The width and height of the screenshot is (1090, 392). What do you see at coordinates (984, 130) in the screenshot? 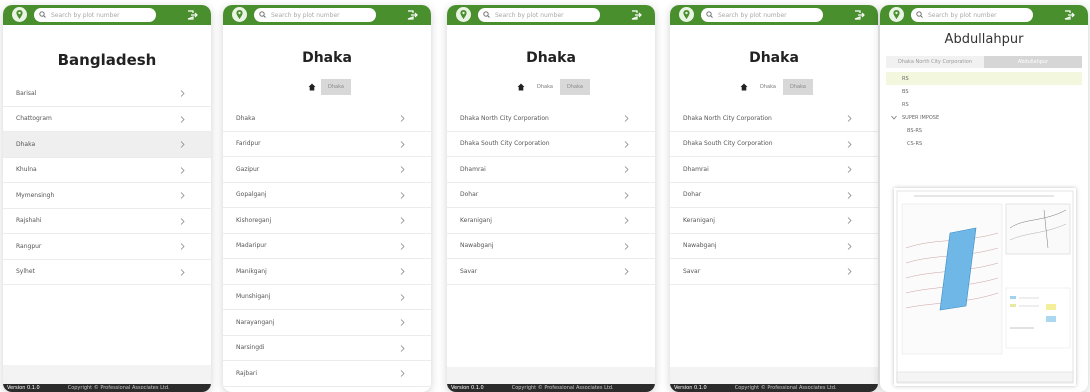
I see `tree-item: BS-RS` at bounding box center [984, 130].